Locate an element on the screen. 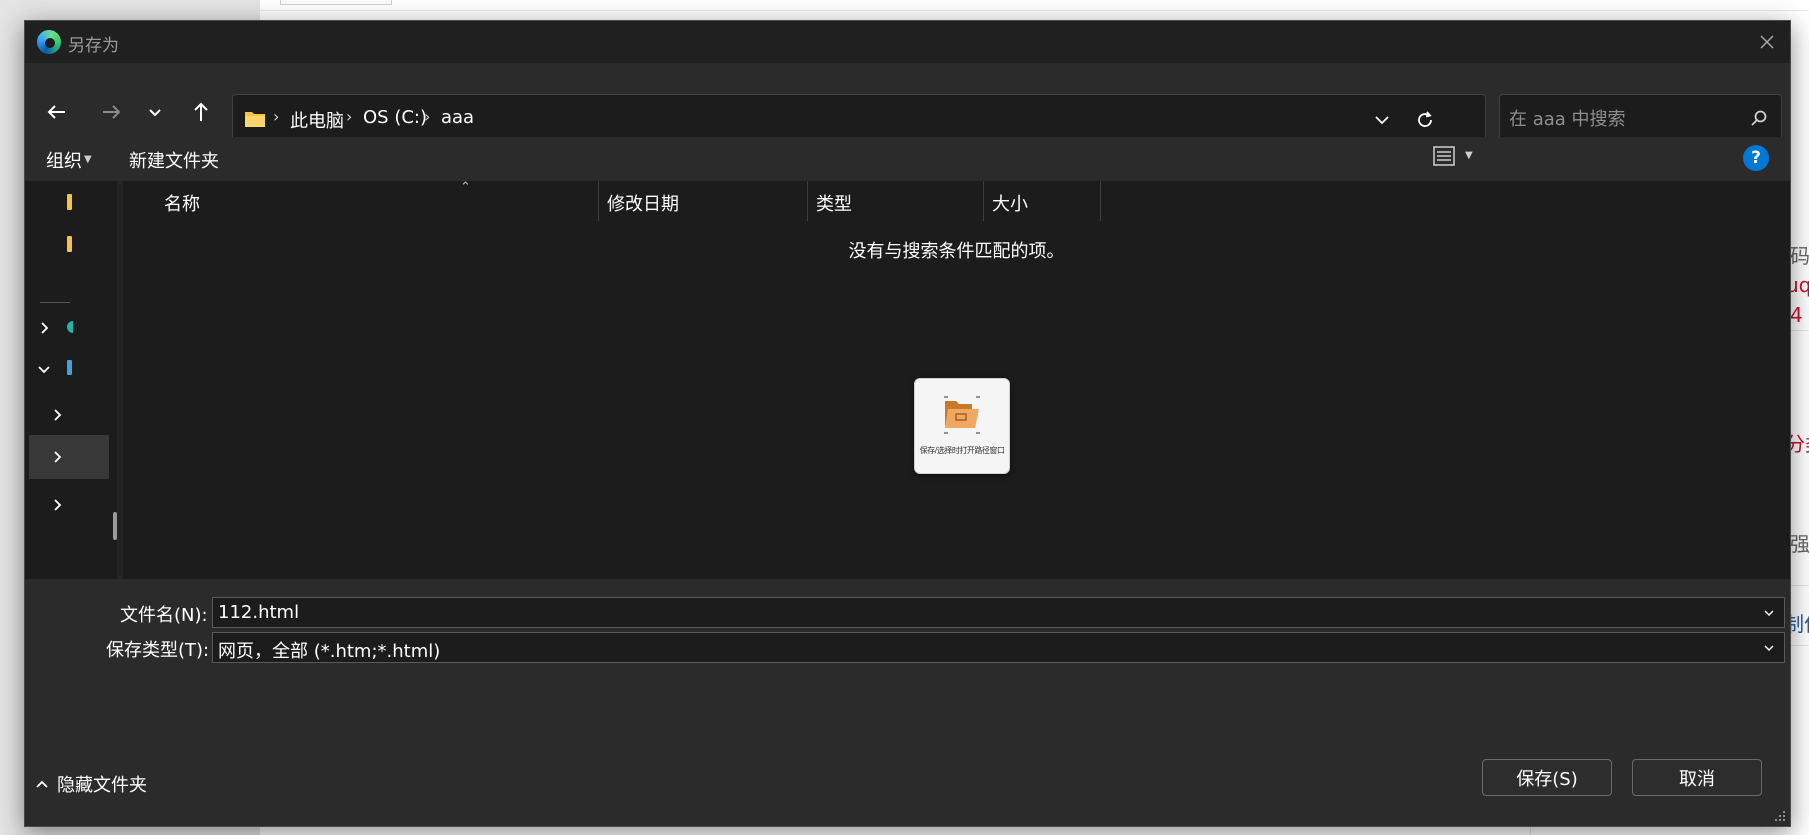 The width and height of the screenshot is (1809, 835). filetype-value: 网页，全部 (*.htm;*.html) is located at coordinates (329, 651).